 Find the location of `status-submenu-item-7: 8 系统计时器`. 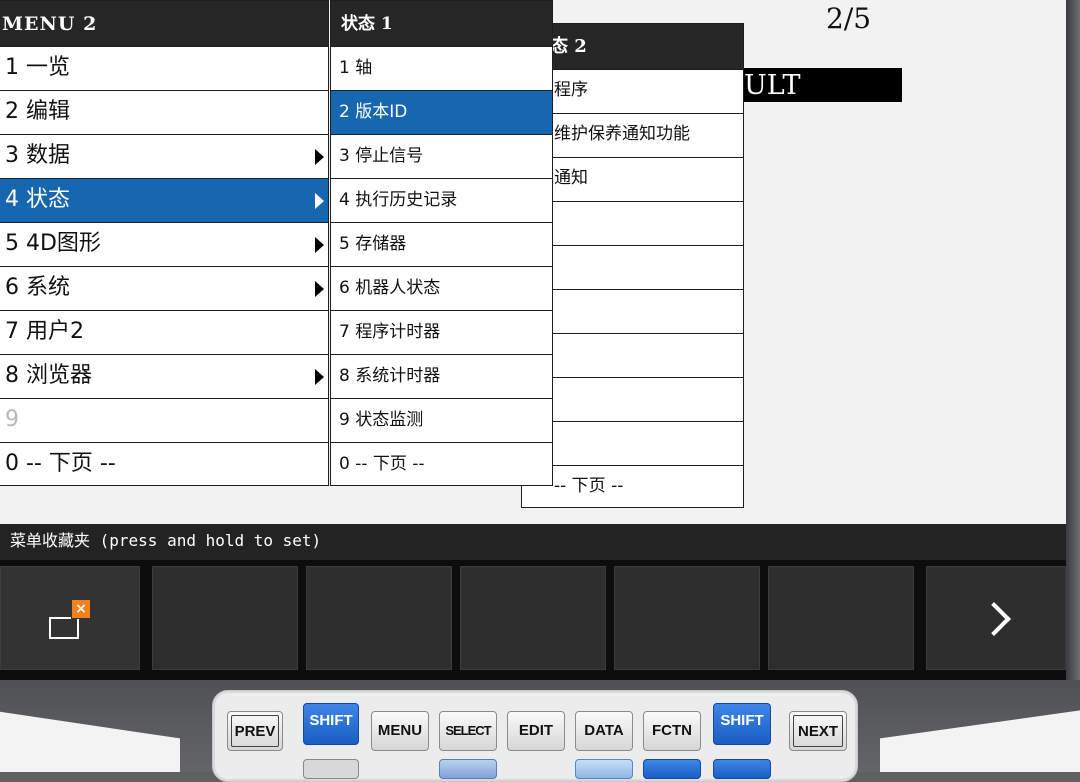

status-submenu-item-7: 8 系统计时器 is located at coordinates (441, 376).